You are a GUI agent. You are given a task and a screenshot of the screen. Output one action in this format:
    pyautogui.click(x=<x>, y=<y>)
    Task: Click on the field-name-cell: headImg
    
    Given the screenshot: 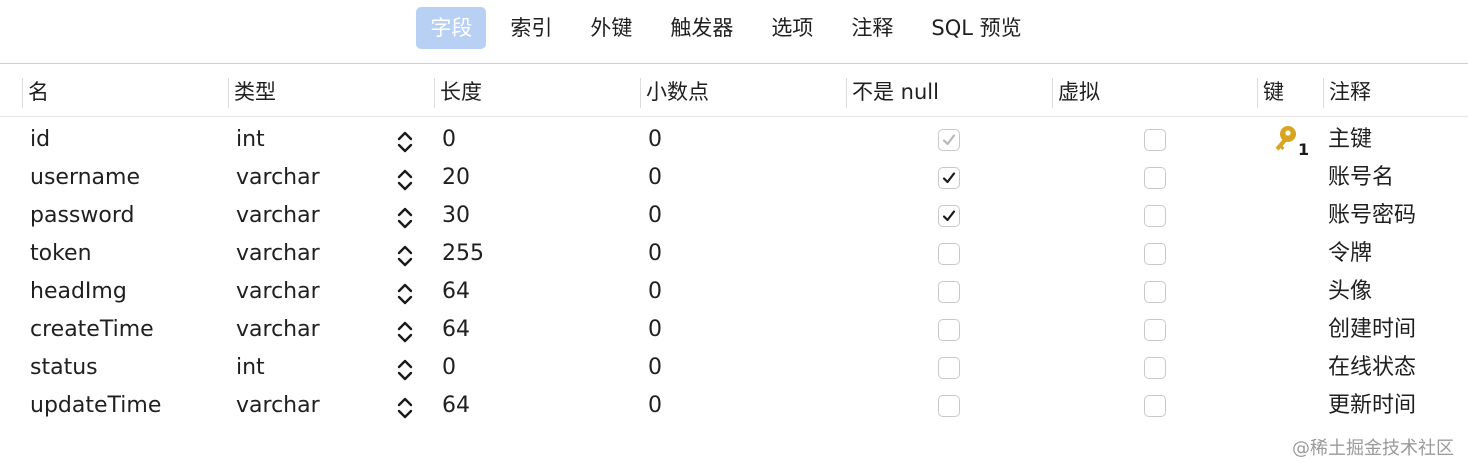 What is the action you would take?
    pyautogui.click(x=78, y=292)
    